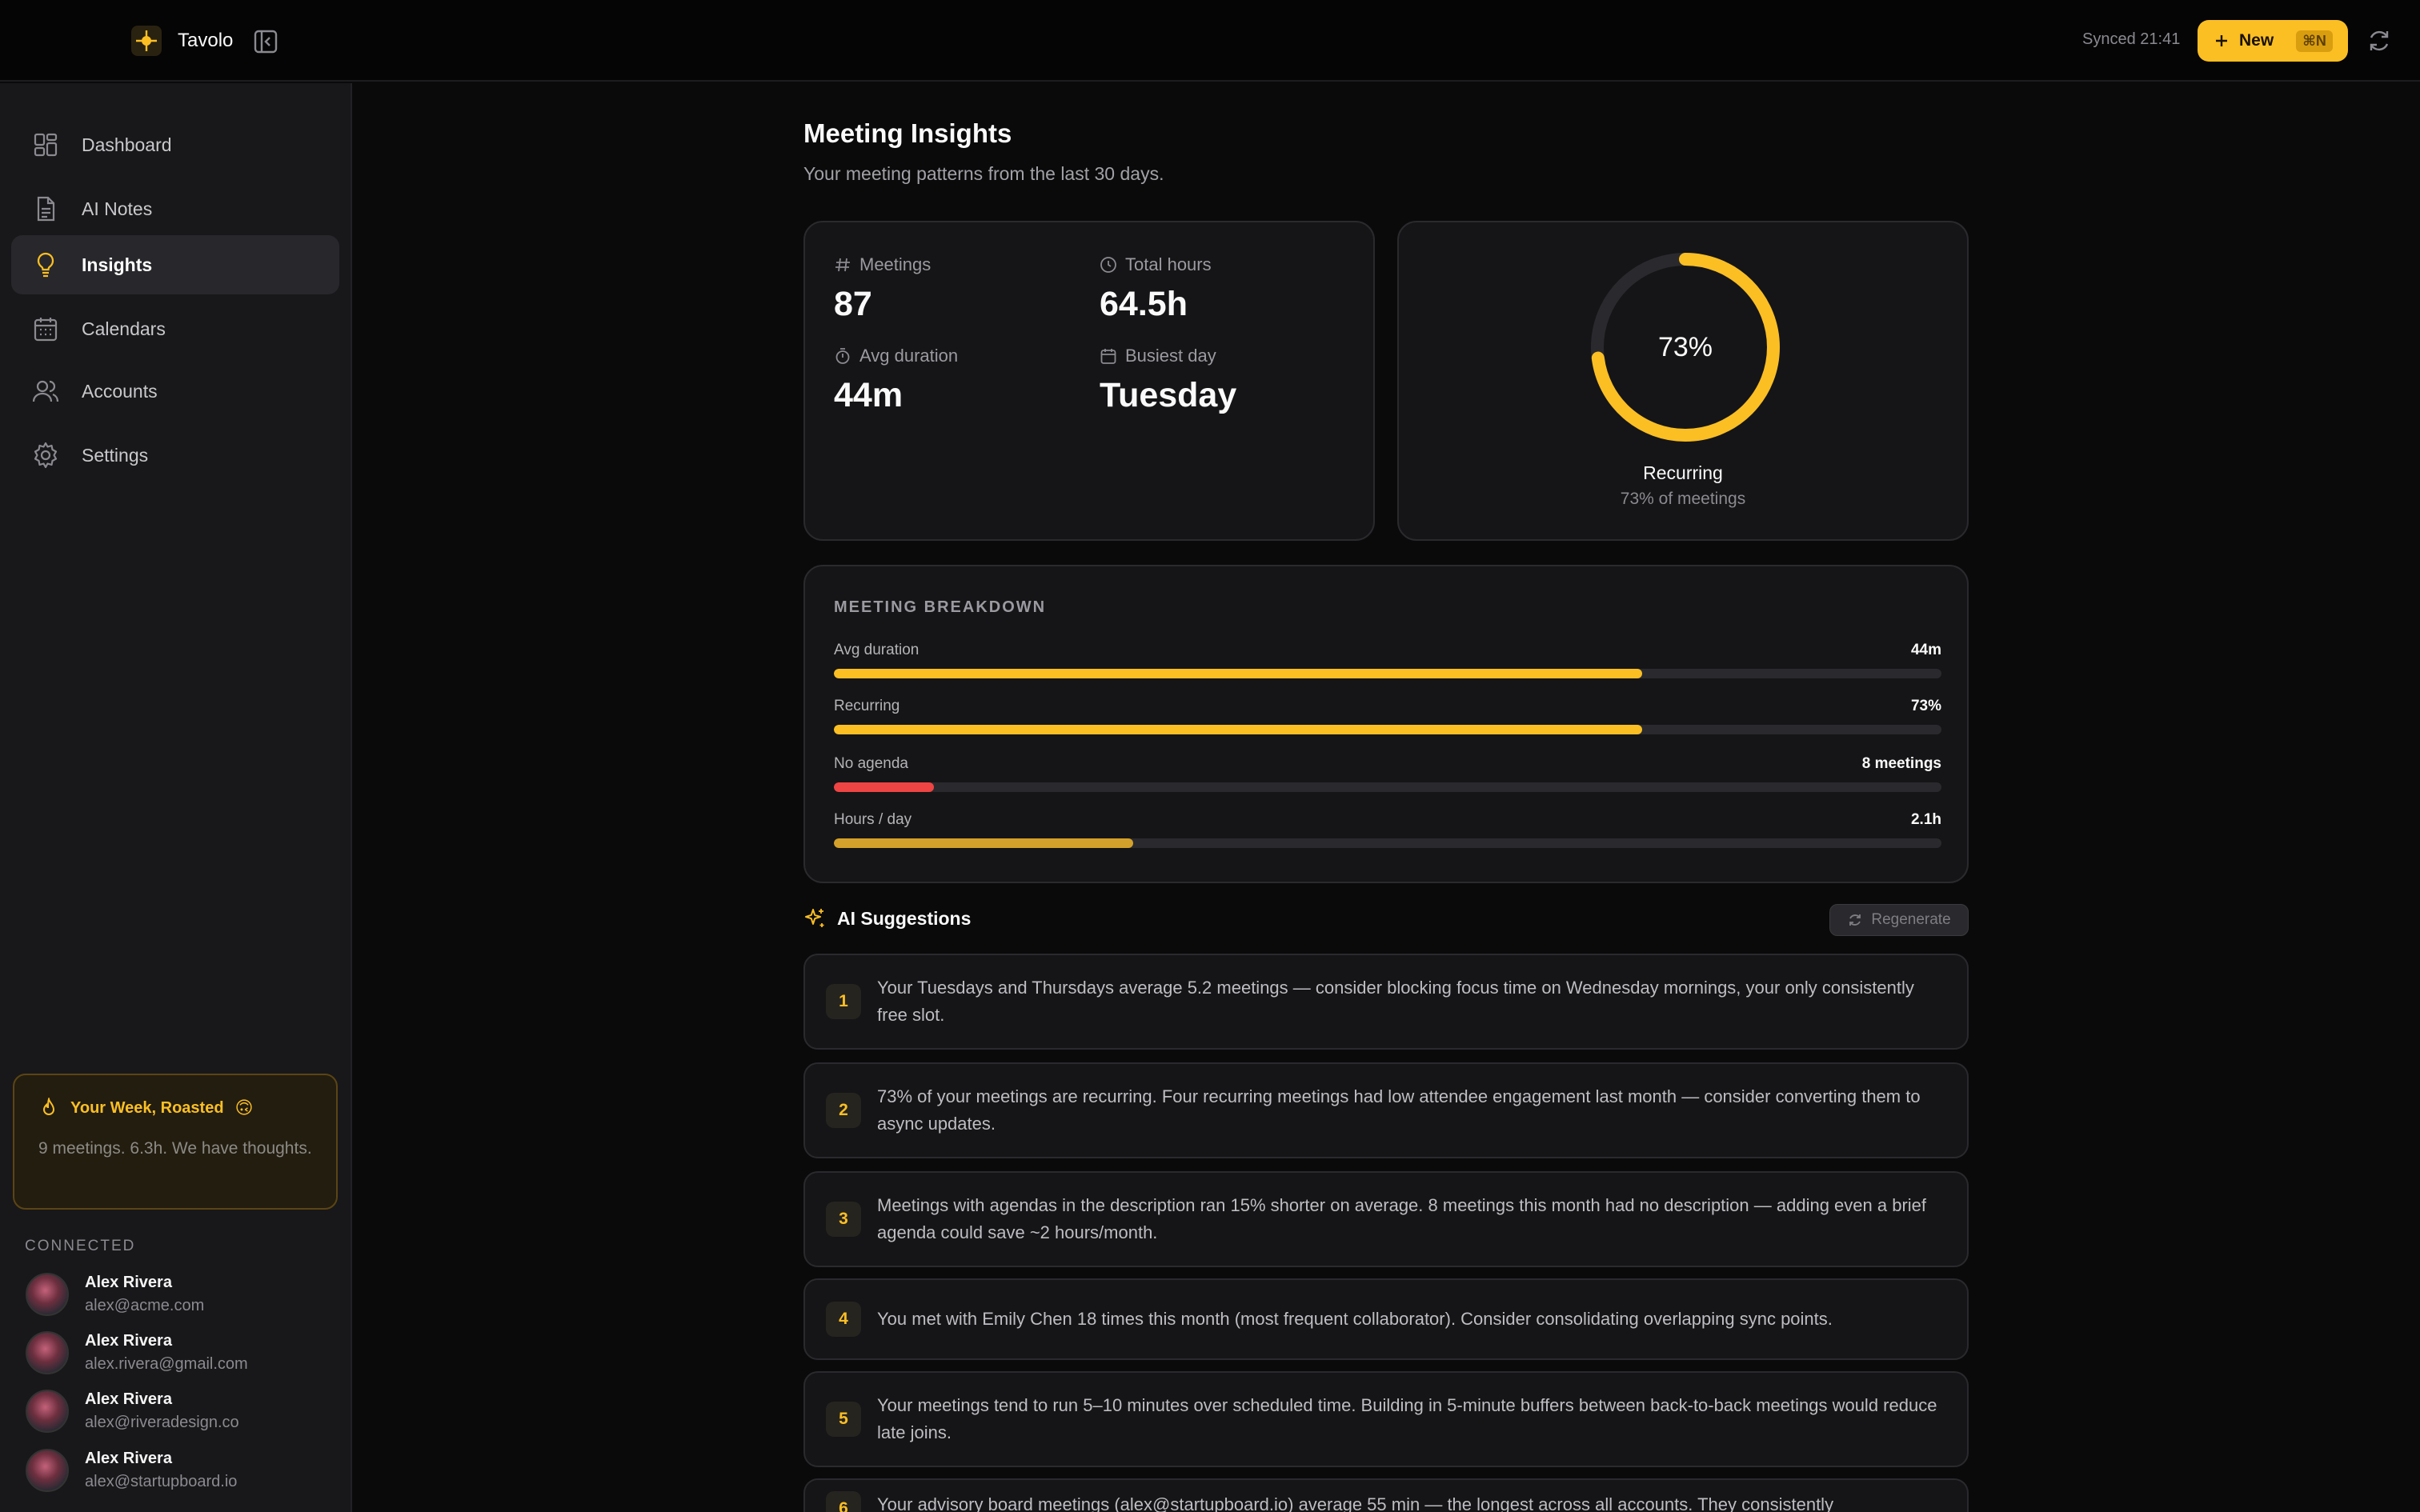 Image resolution: width=2420 pixels, height=1512 pixels. Describe the element at coordinates (907, 133) in the screenshot. I see `page-title: Meeting Insights` at that location.